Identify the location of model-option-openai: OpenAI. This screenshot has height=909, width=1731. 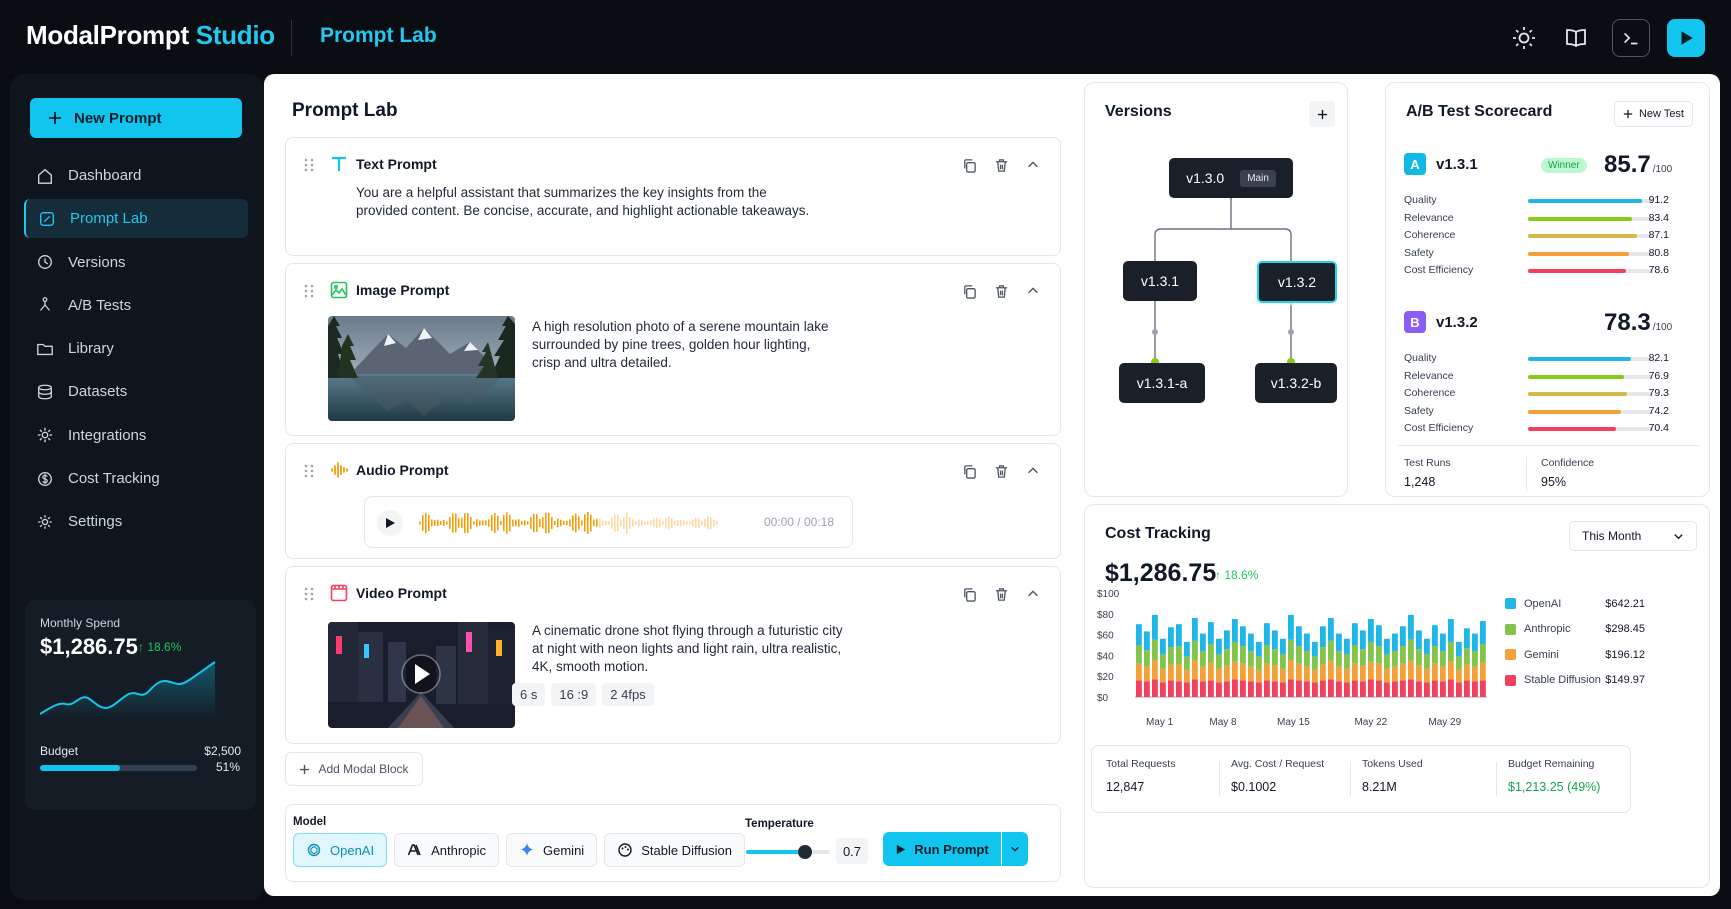
(340, 850).